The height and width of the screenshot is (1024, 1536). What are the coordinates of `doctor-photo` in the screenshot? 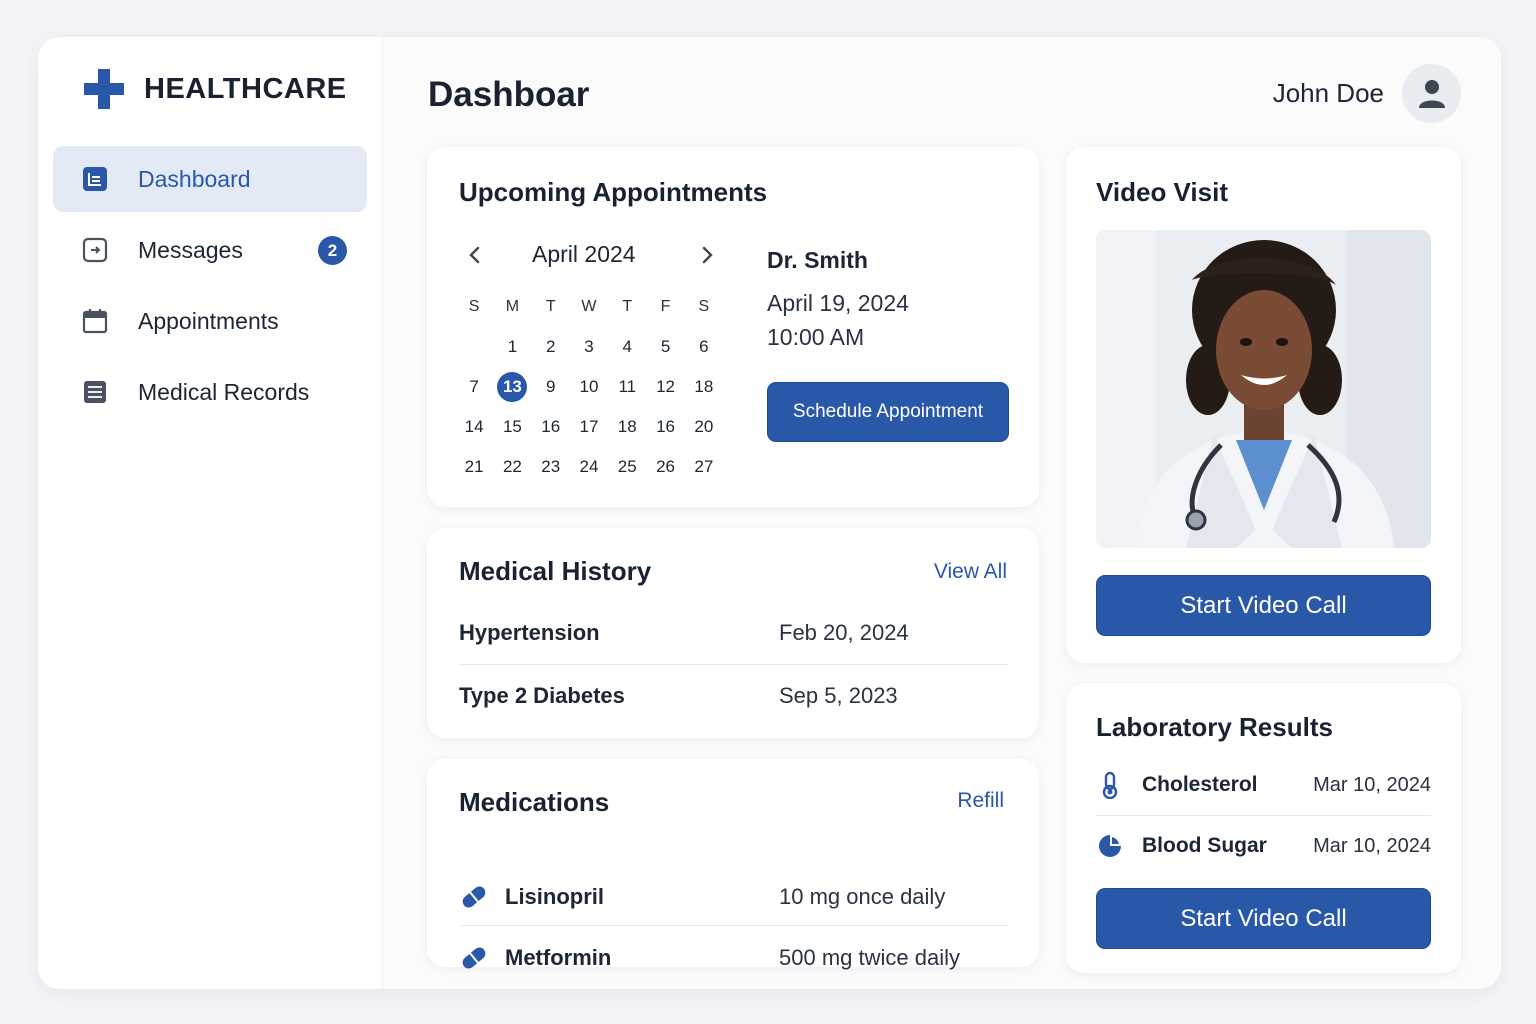 It's located at (1263, 389).